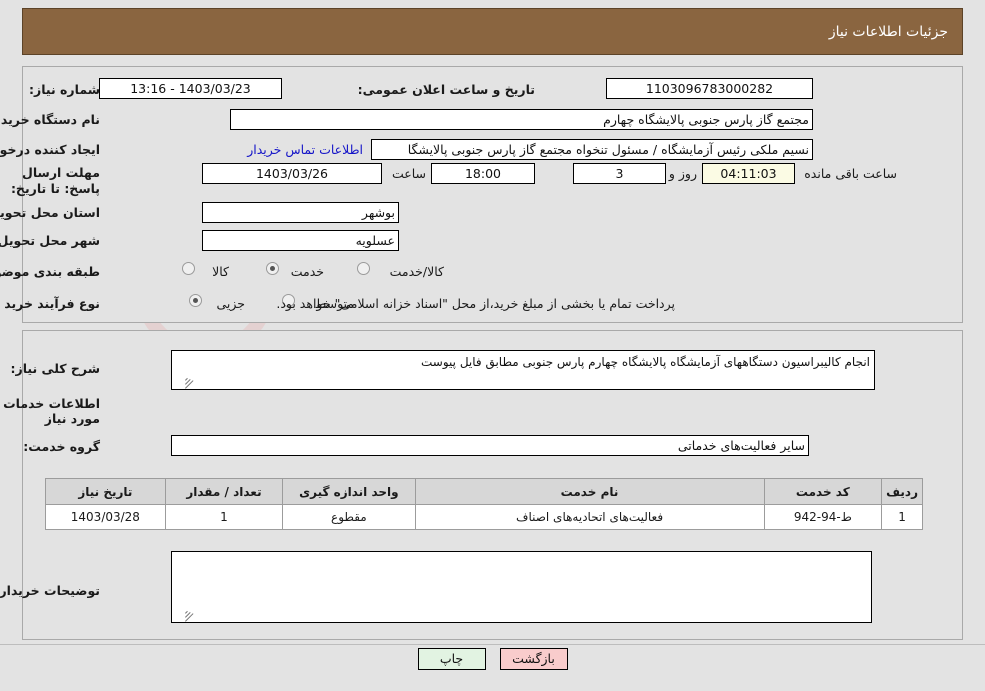 The width and height of the screenshot is (985, 691). Describe the element at coordinates (483, 173) in the screenshot. I see `deadline-hour-field: 18:00` at that location.